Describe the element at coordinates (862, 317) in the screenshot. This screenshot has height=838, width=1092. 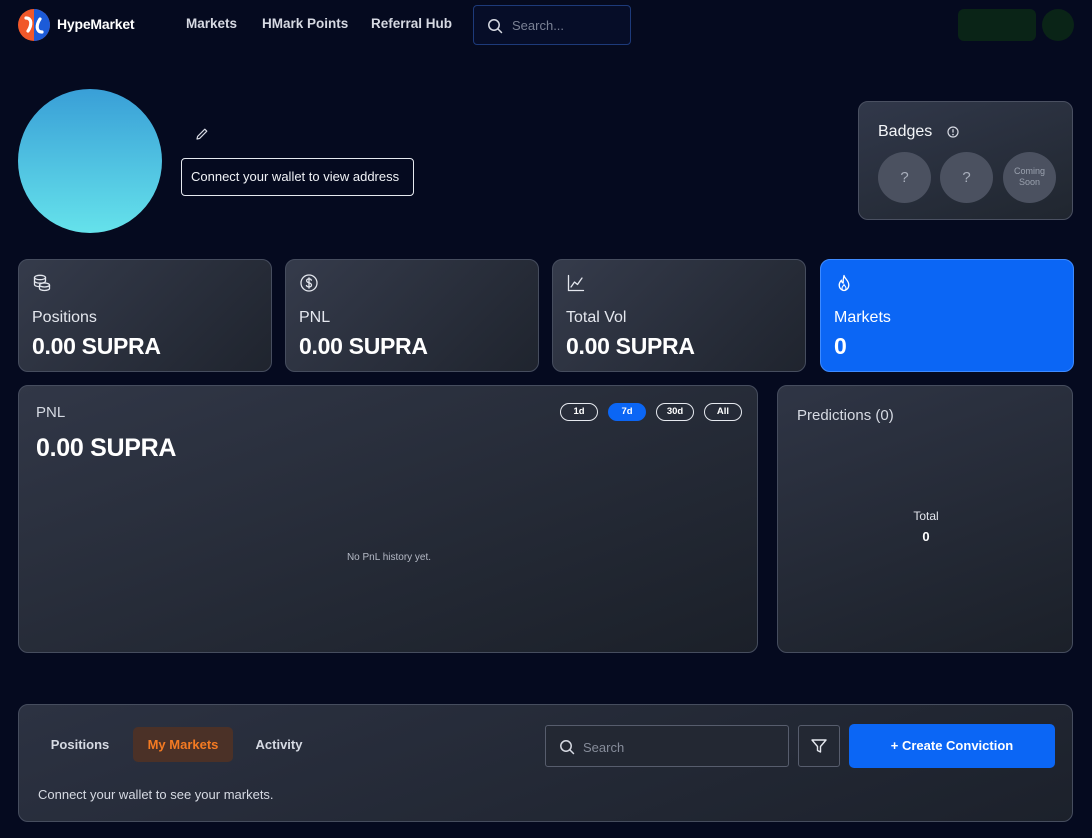
I see `stat-label: Markets` at that location.